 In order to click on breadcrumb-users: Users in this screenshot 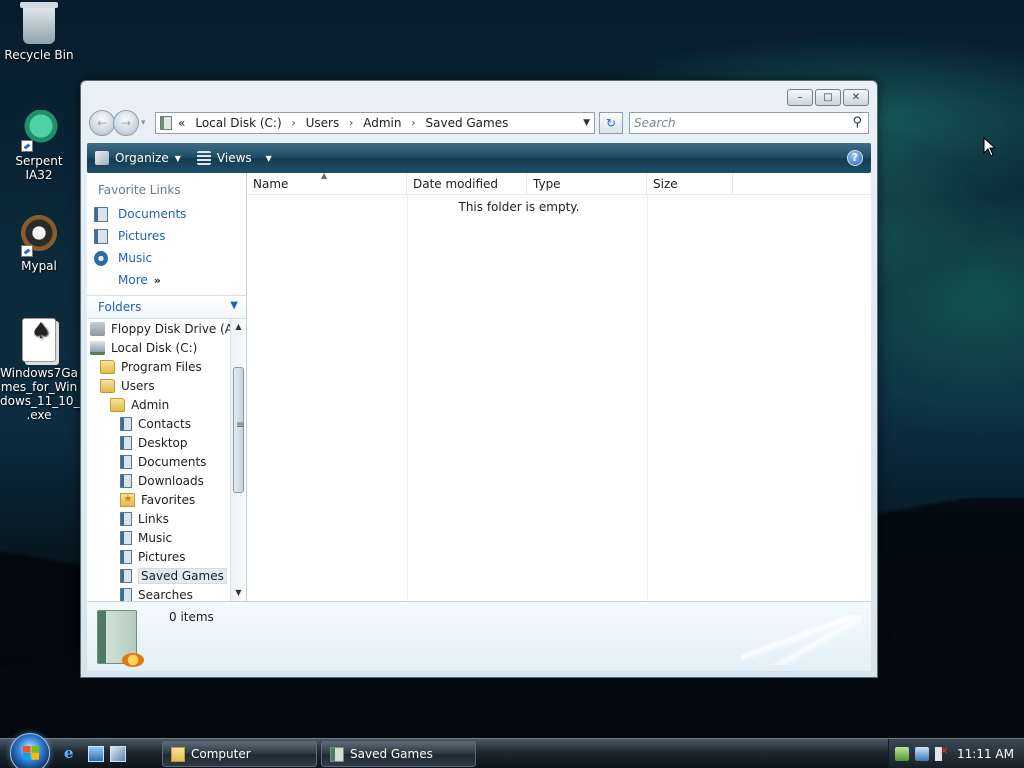, I will do `click(323, 123)`.